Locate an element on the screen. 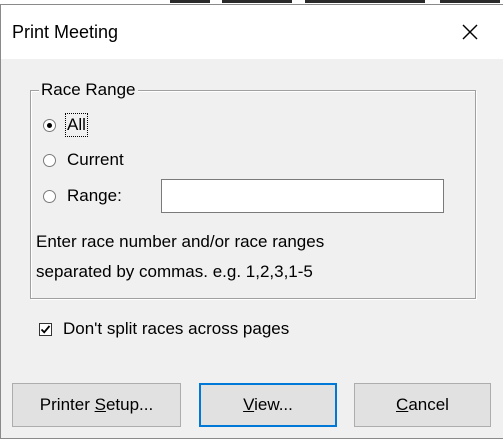 The height and width of the screenshot is (439, 503). close-icon is located at coordinates (470, 32).